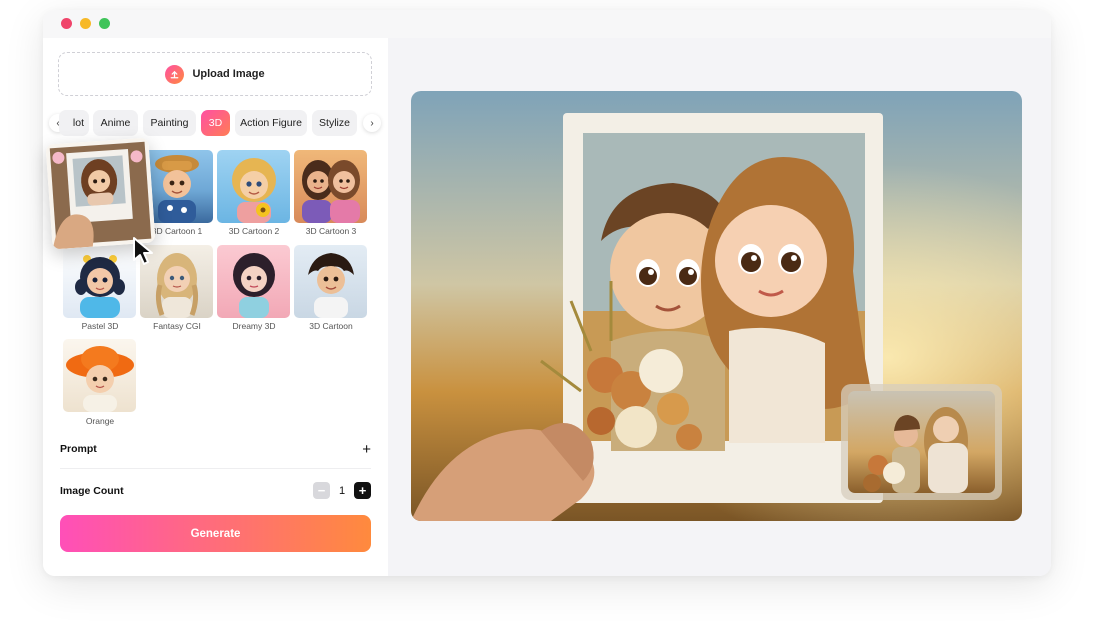 The height and width of the screenshot is (635, 1094). Describe the element at coordinates (215, 468) in the screenshot. I see `divider` at that location.